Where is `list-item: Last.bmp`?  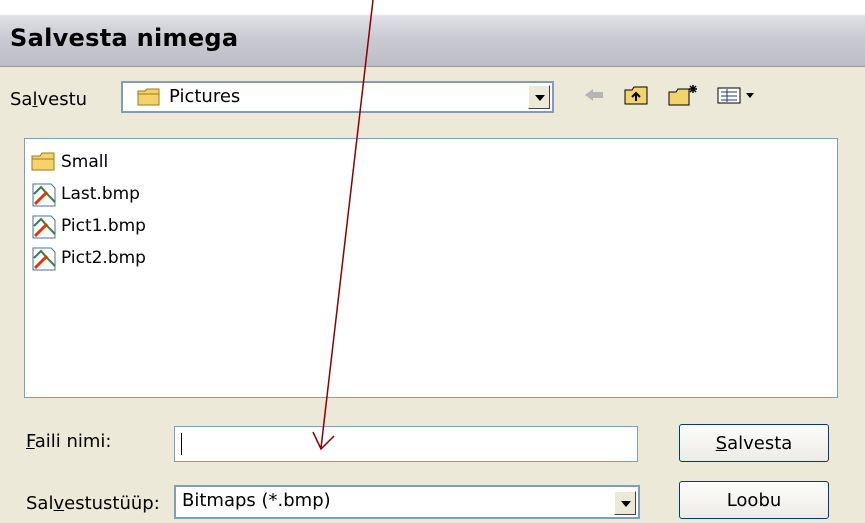
list-item: Last.bmp is located at coordinates (85, 194).